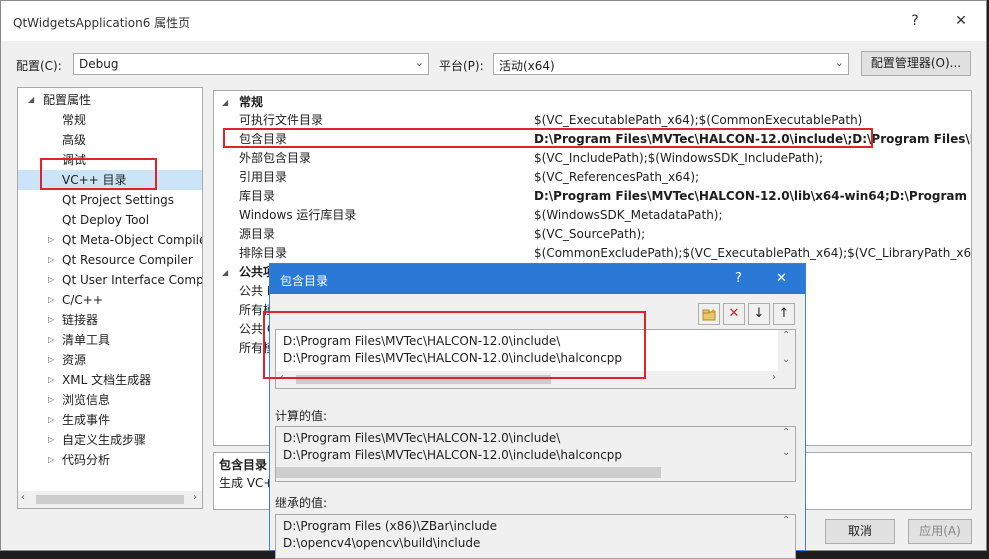 This screenshot has width=989, height=559. What do you see at coordinates (759, 314) in the screenshot?
I see `move-down-icon: ↓` at bounding box center [759, 314].